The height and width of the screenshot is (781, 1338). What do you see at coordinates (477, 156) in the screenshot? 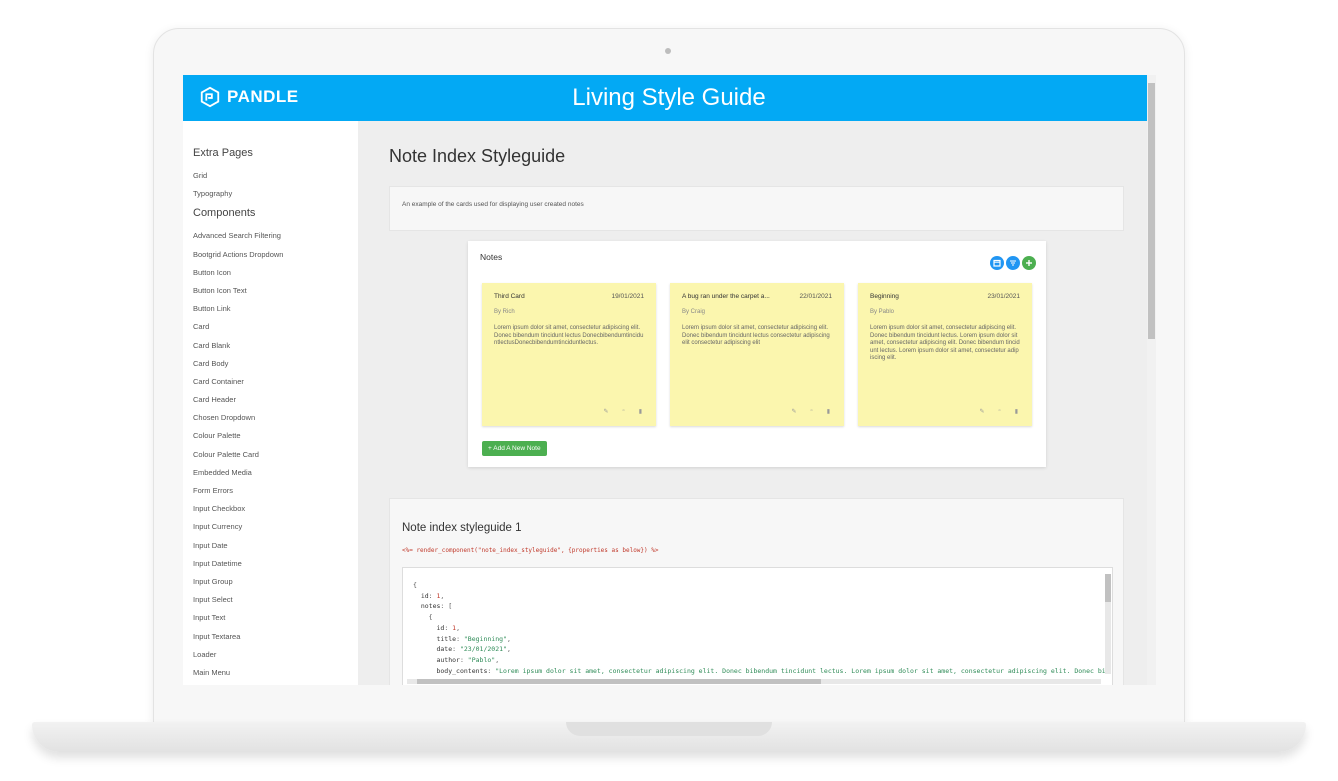
I see `page-title: Note Index Styleguide` at bounding box center [477, 156].